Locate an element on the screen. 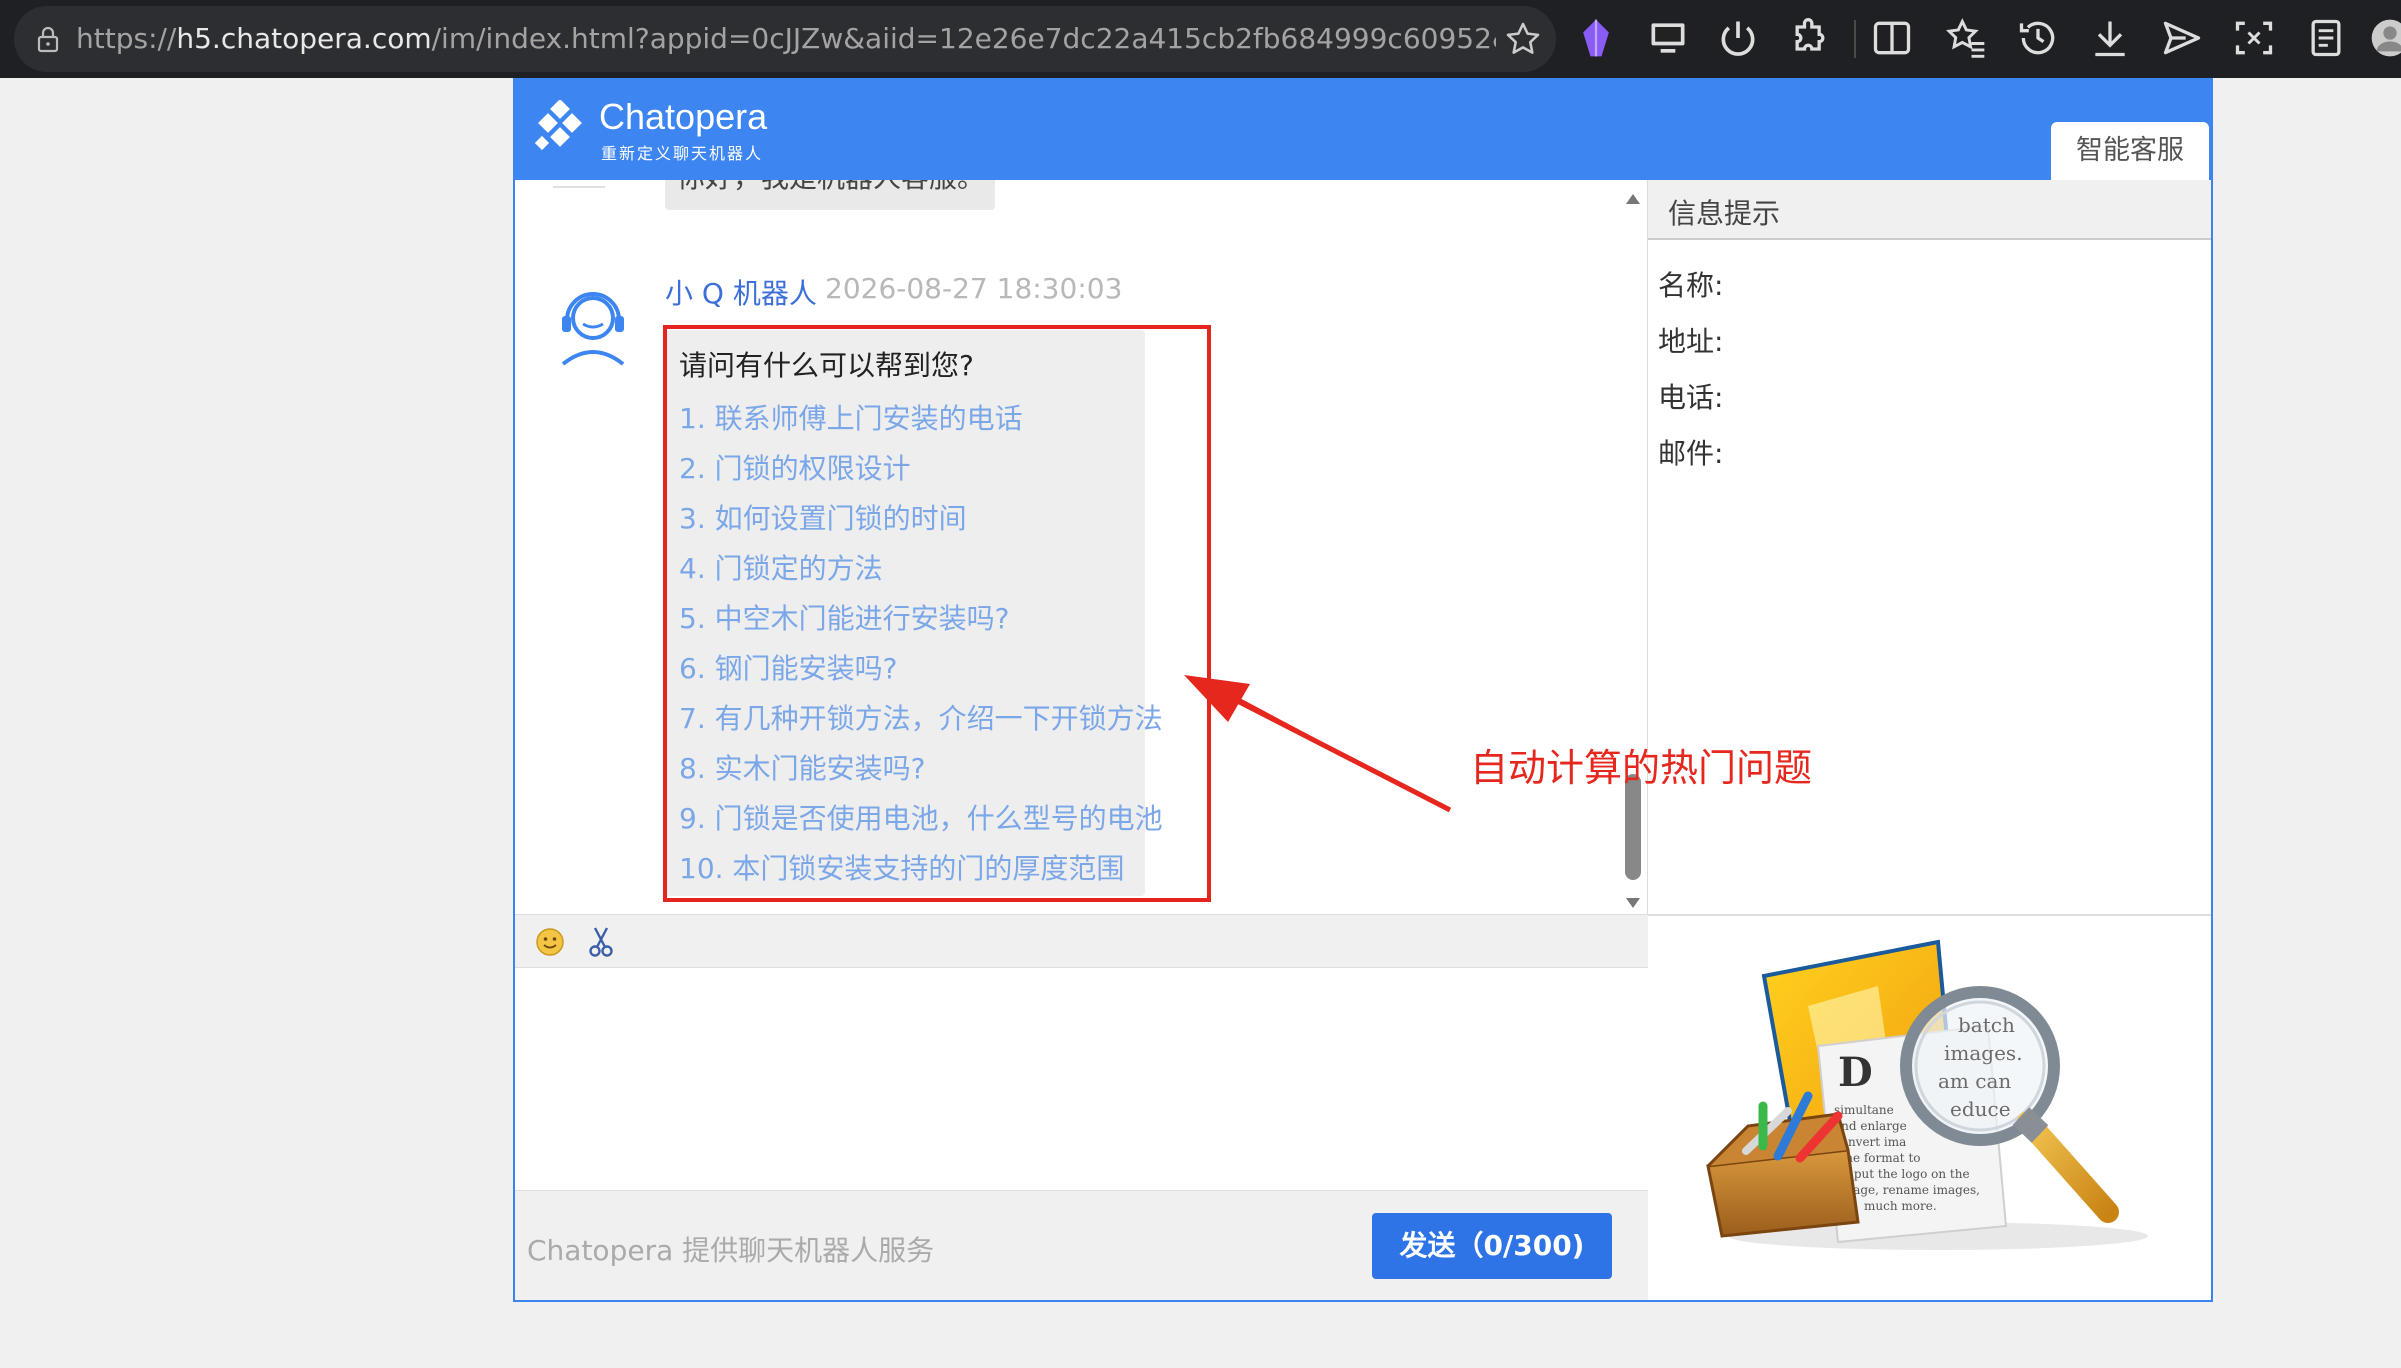 The image size is (2401, 1368). info-phone-label: 电话: is located at coordinates (1691, 397).